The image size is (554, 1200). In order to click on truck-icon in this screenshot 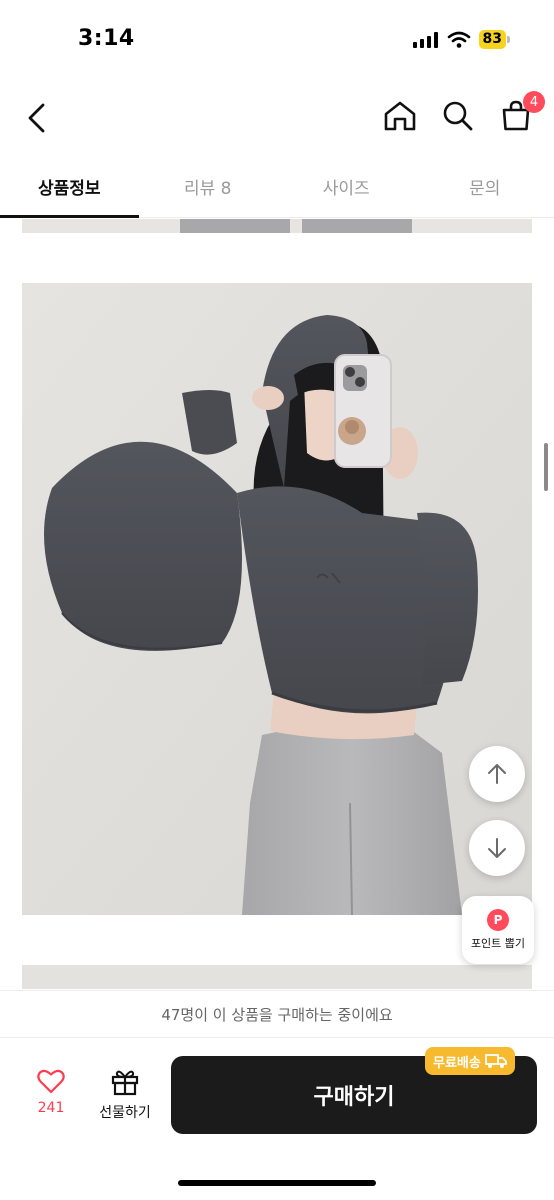, I will do `click(495, 1061)`.